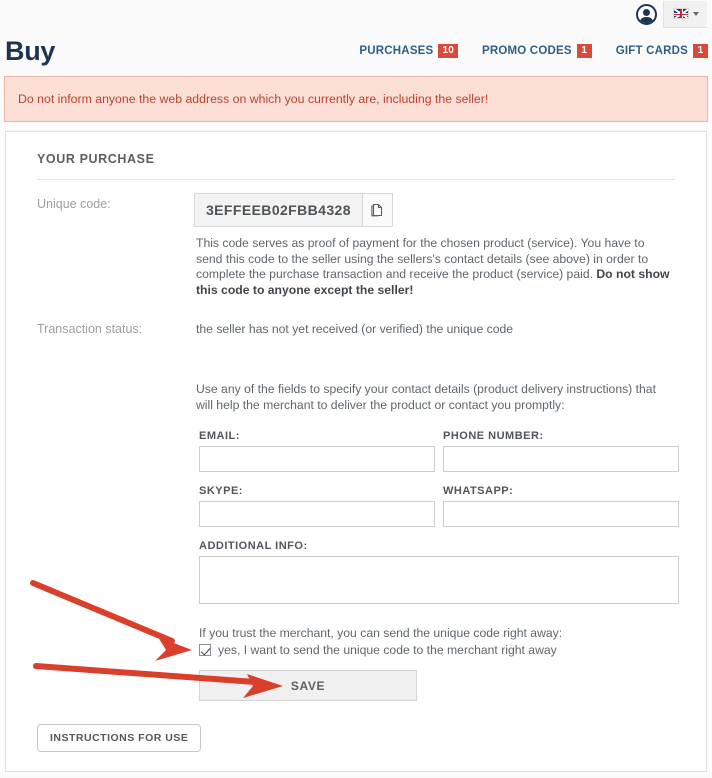 This screenshot has height=778, width=712. I want to click on account-avatar-button, so click(646, 14).